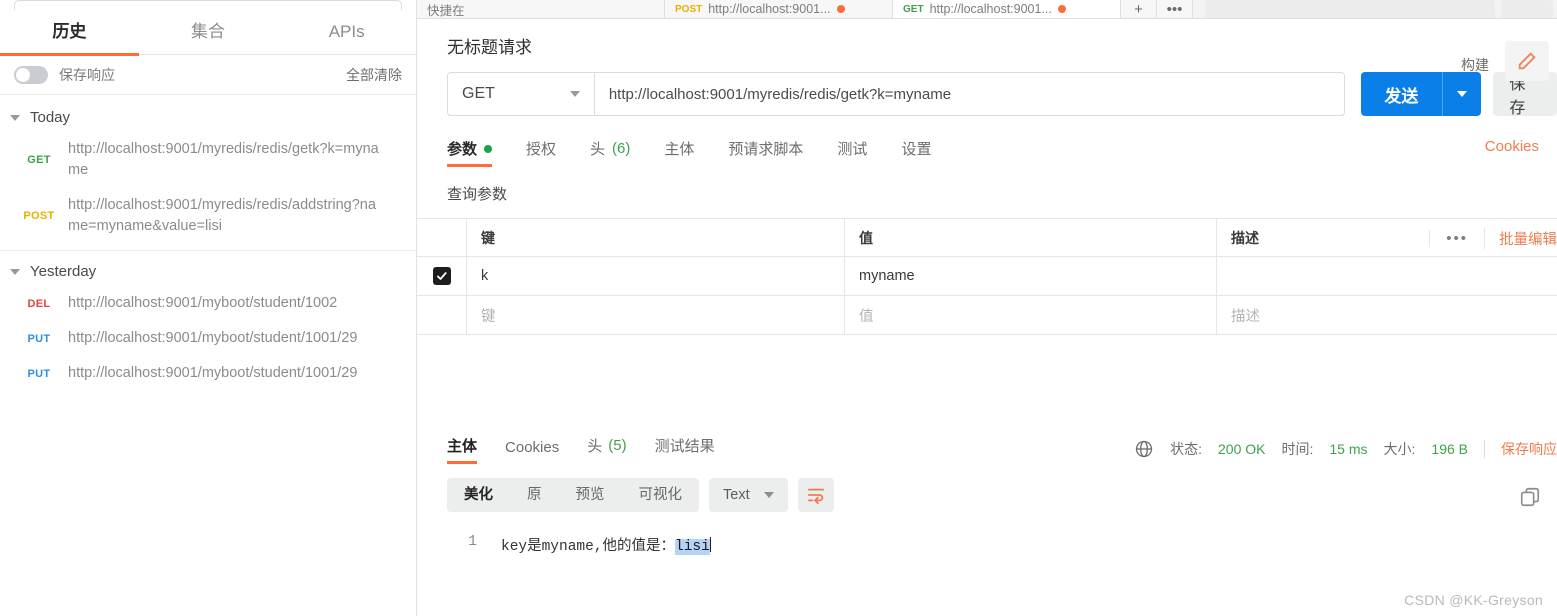 This screenshot has height=616, width=1557. What do you see at coordinates (590, 495) in the screenshot?
I see `view-mode-preview: 预览` at bounding box center [590, 495].